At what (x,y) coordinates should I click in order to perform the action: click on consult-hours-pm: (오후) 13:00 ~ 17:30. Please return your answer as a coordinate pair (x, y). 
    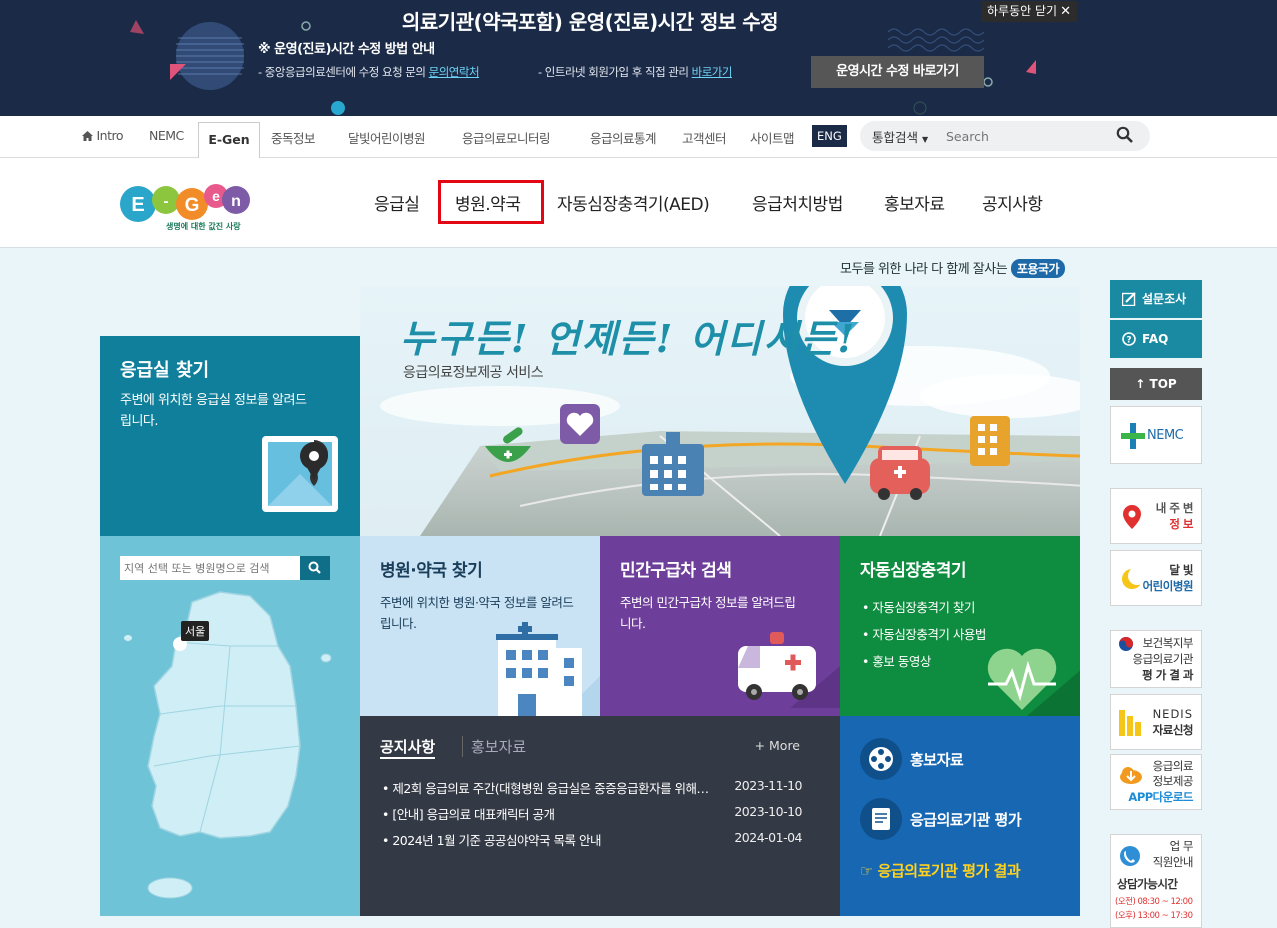
    Looking at the image, I should click on (1154, 916).